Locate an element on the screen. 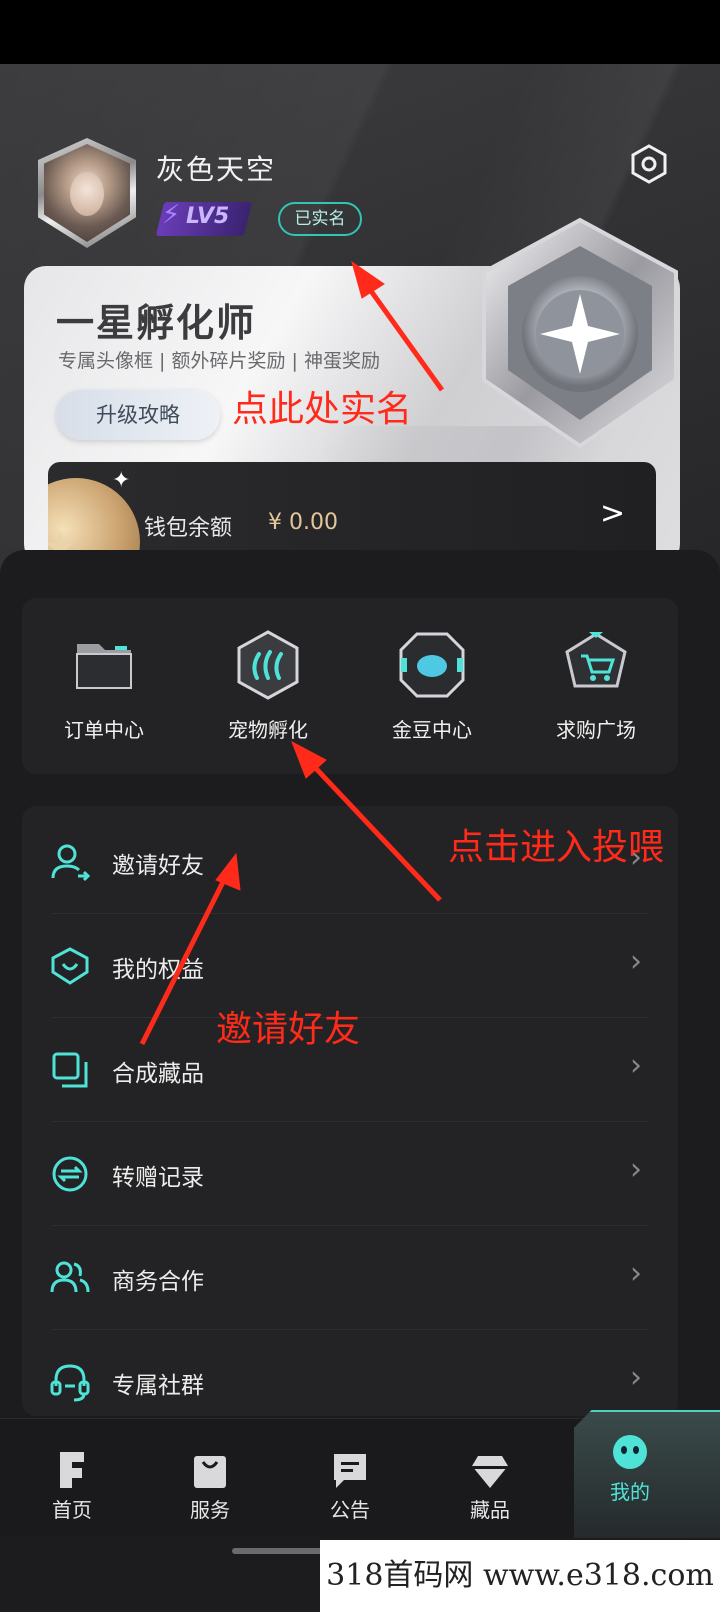  rights-shield-icon is located at coordinates (70, 966).